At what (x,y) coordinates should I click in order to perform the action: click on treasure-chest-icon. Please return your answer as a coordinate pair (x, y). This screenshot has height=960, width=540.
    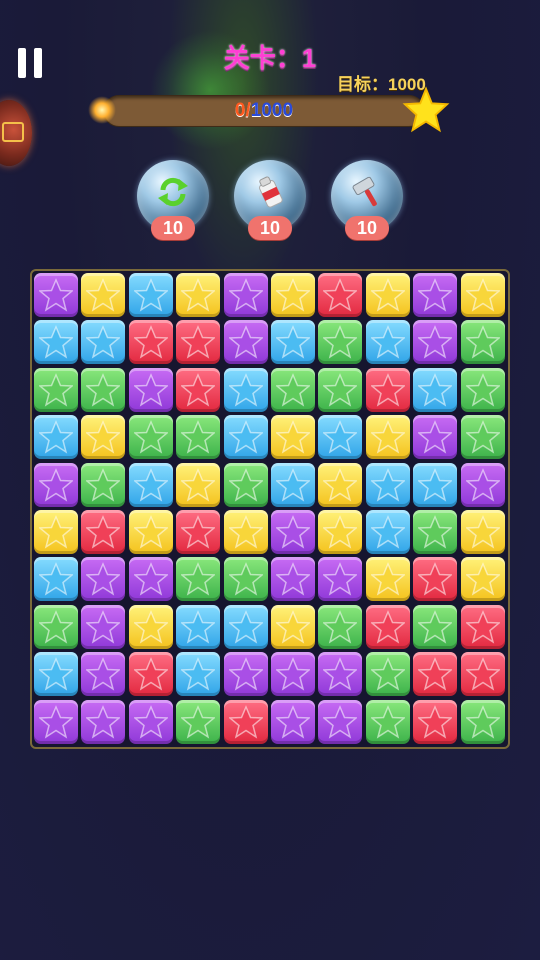
    Looking at the image, I should click on (16, 133).